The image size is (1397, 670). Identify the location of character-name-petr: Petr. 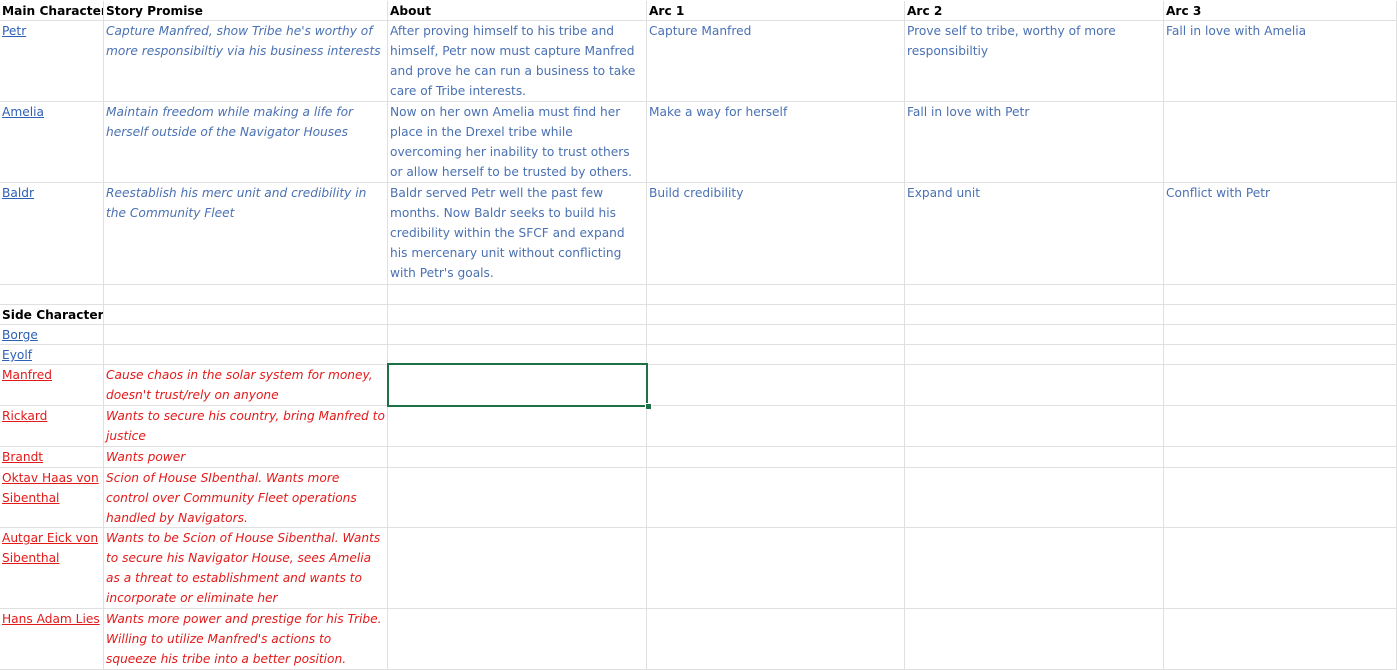
(52, 61).